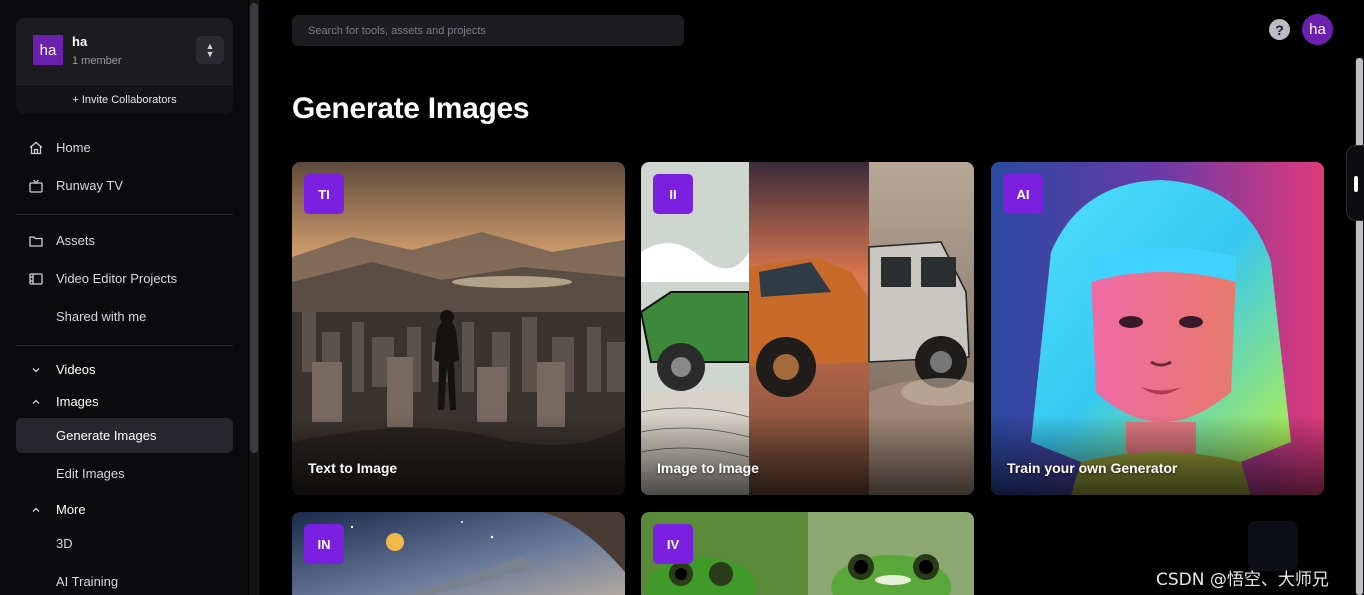  What do you see at coordinates (76, 240) in the screenshot?
I see `sidebar-item-label: Assets` at bounding box center [76, 240].